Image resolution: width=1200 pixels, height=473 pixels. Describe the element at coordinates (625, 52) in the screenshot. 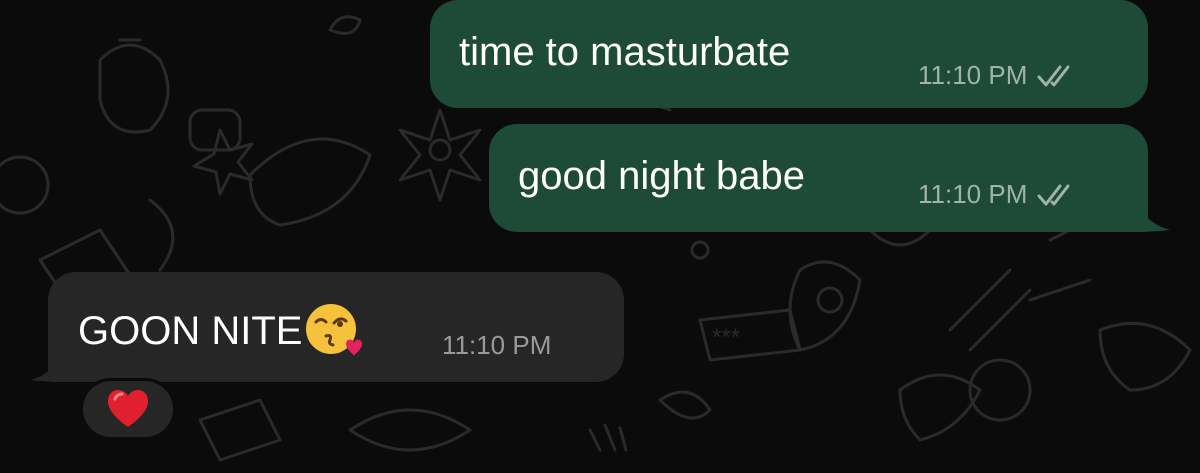

I see `message-text: time to masturbate` at that location.